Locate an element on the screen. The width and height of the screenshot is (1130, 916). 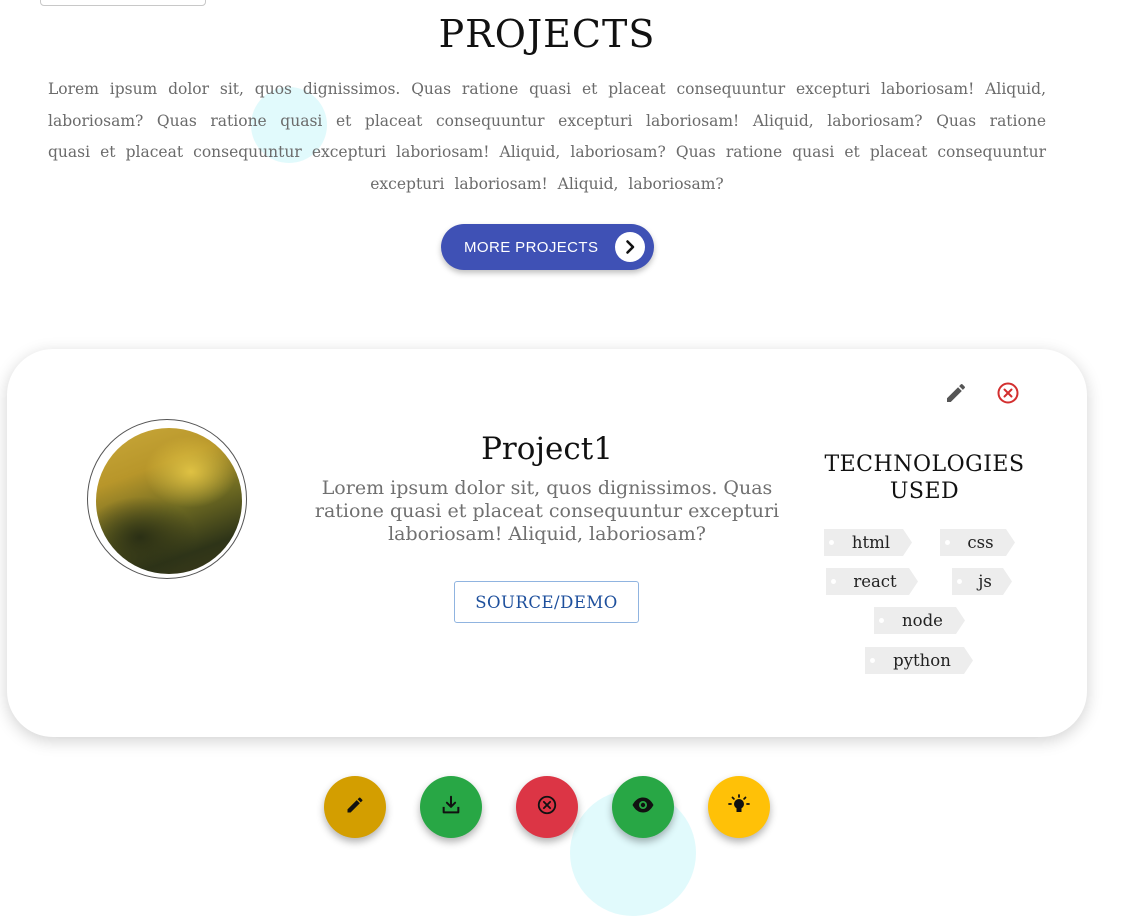
eye-icon is located at coordinates (643, 807).